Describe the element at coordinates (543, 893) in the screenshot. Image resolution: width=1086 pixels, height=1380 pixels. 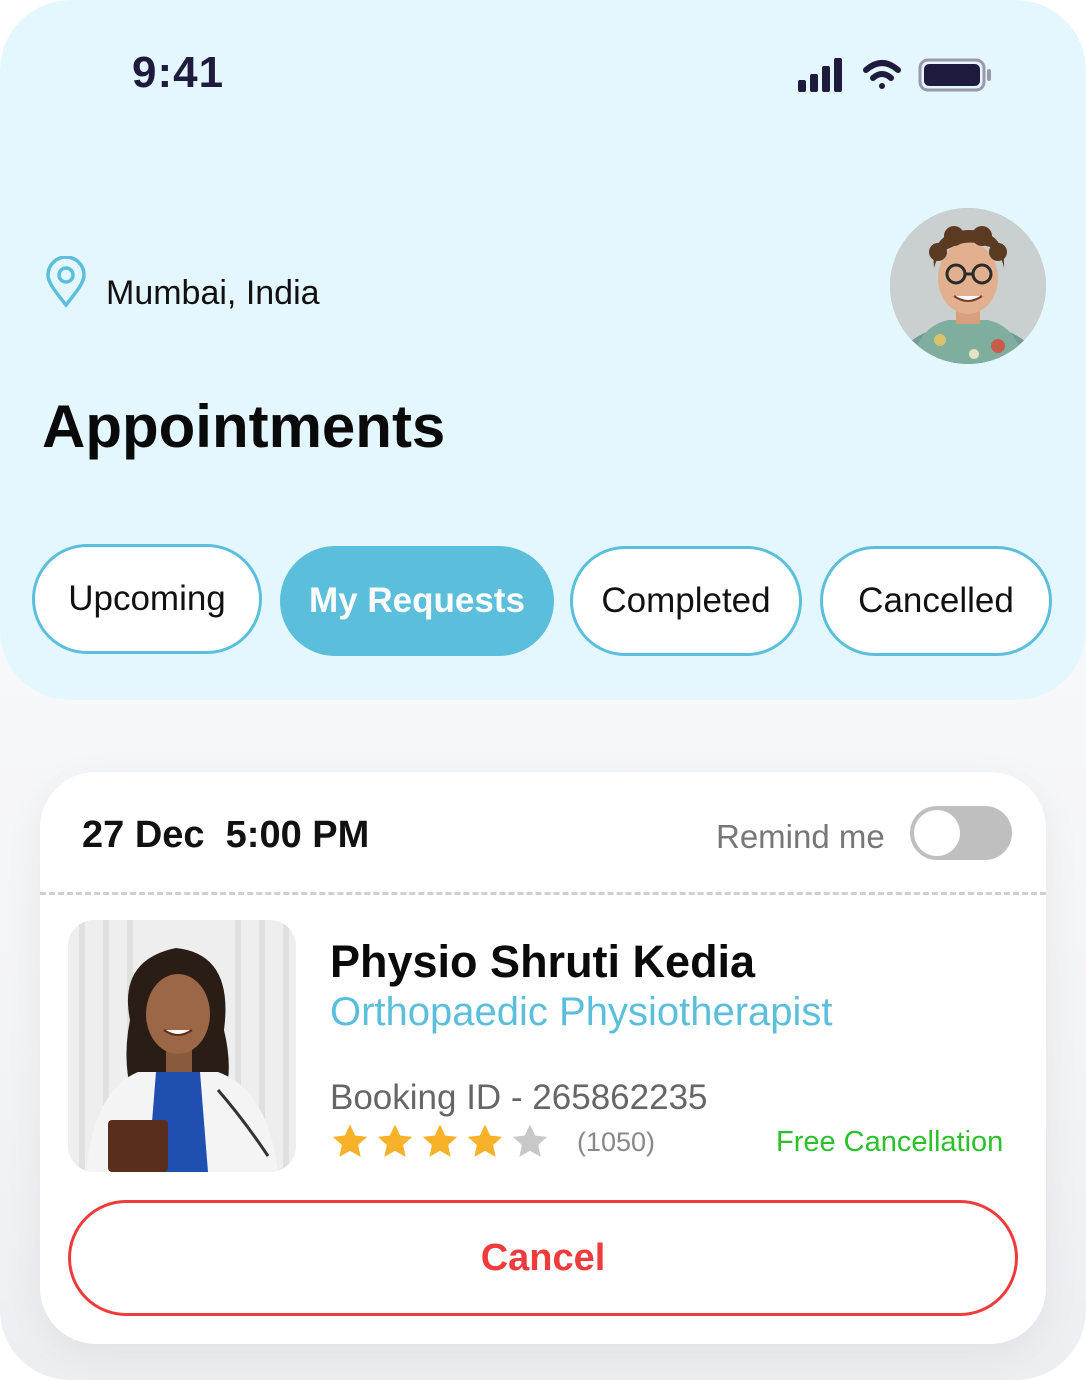
I see `dashed-divider` at that location.